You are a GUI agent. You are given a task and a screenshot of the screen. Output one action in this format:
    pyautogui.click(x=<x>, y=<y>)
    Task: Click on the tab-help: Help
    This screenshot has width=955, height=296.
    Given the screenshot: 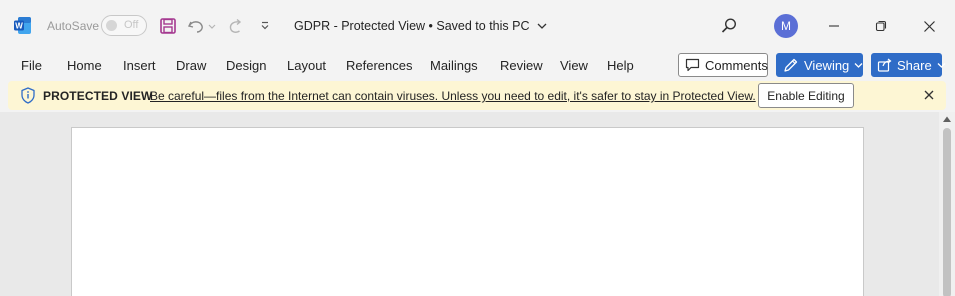 What is the action you would take?
    pyautogui.click(x=620, y=65)
    